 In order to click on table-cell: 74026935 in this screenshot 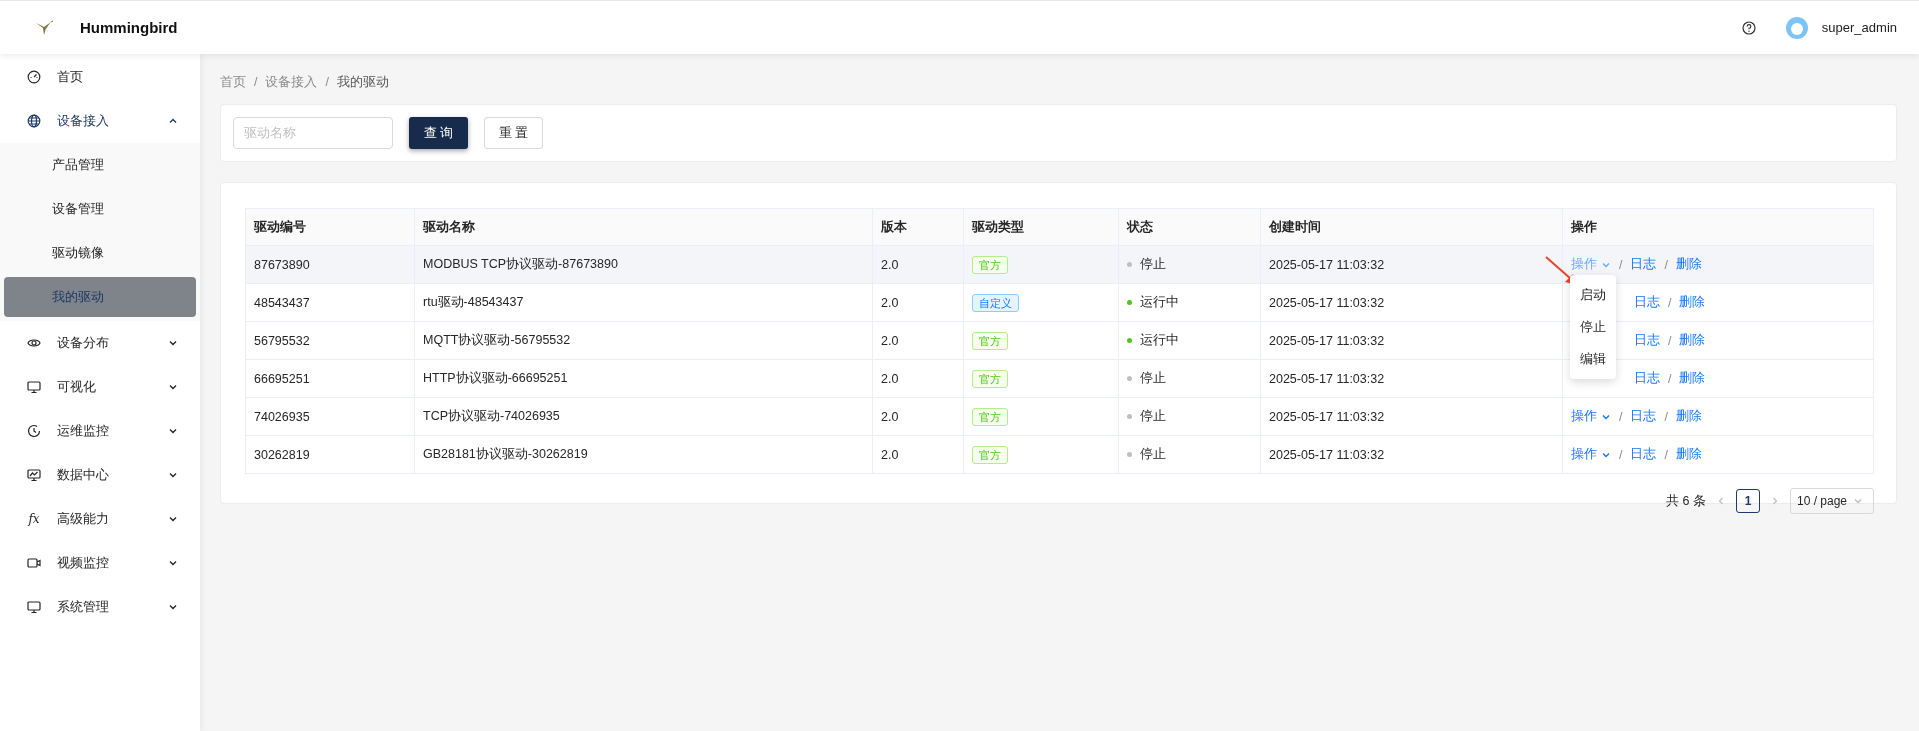, I will do `click(330, 416)`.